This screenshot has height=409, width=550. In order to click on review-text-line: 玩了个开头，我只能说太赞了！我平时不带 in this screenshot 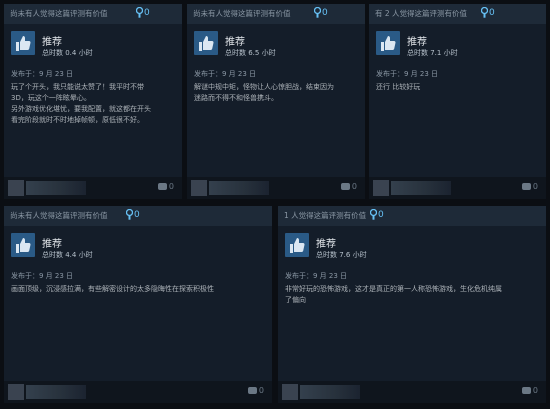, I will do `click(77, 87)`.